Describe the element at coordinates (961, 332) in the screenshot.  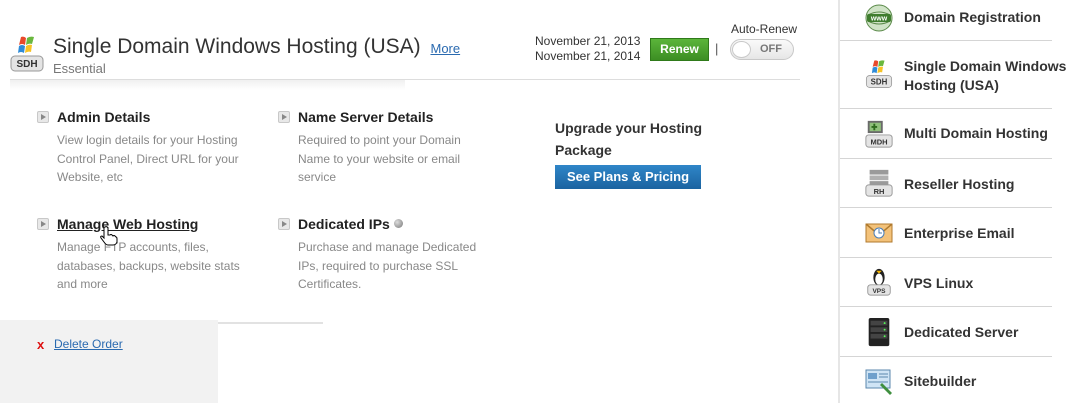
I see `sidebar-item-label: Dedicated Server` at that location.